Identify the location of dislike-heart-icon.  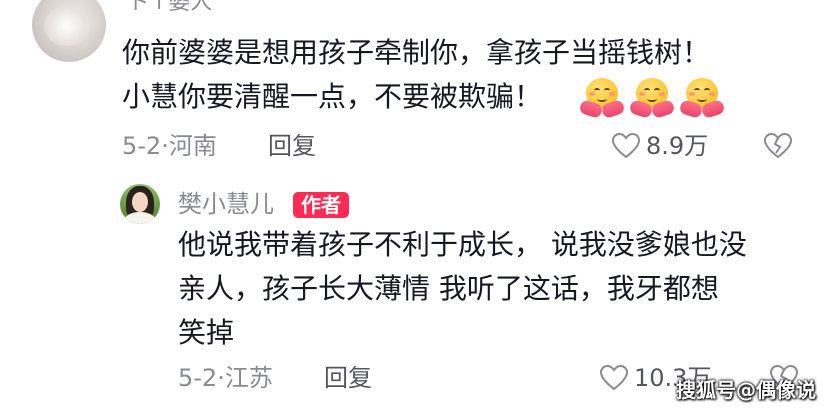
(778, 146).